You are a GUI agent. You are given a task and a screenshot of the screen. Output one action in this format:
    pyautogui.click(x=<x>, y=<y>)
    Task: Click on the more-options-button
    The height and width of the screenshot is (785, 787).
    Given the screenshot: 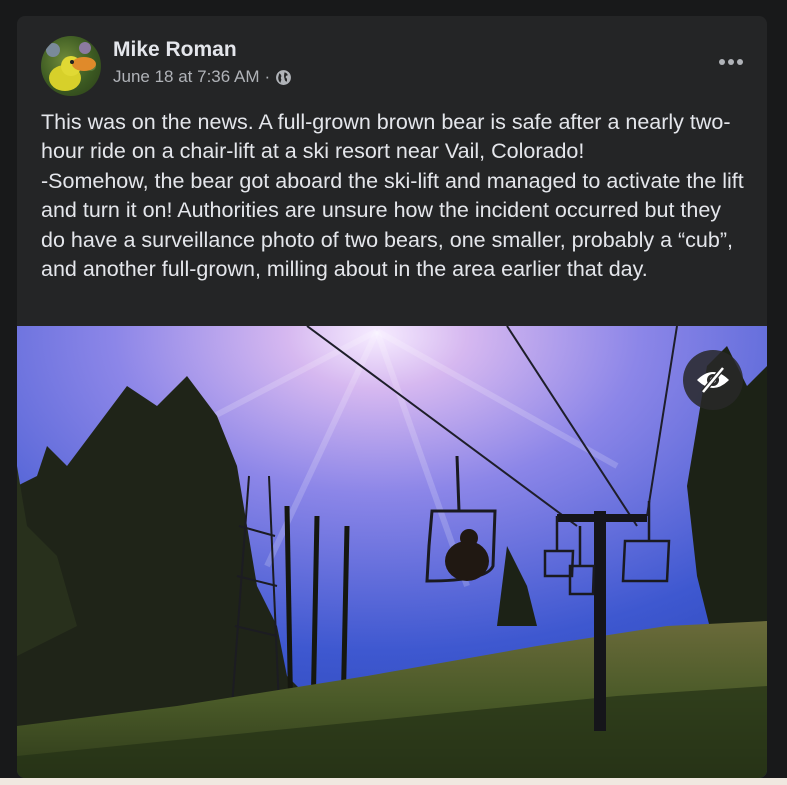 What is the action you would take?
    pyautogui.click(x=731, y=62)
    